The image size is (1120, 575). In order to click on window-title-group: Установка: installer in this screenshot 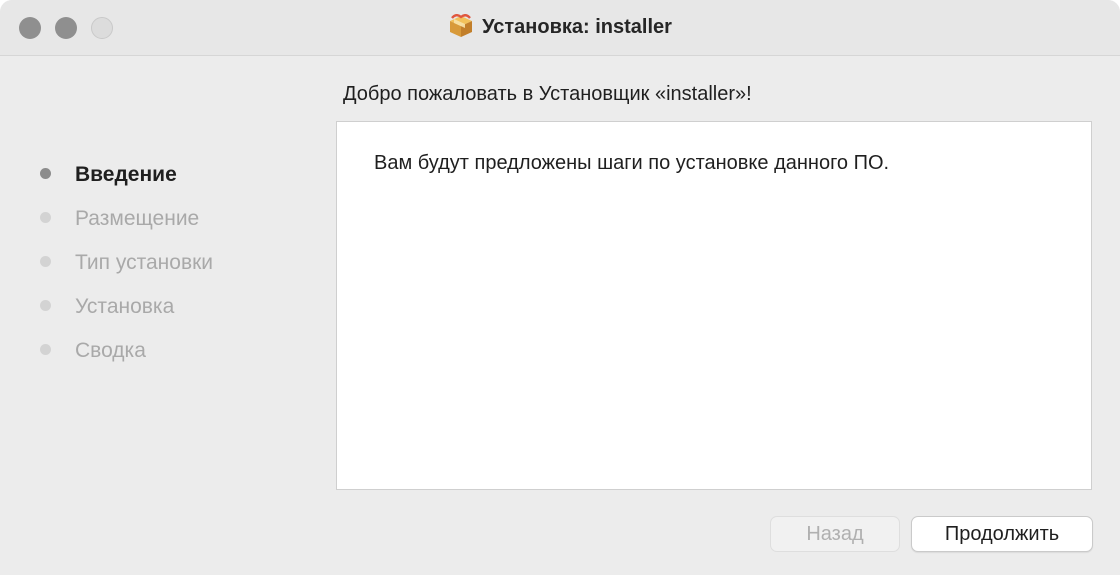, I will do `click(560, 26)`.